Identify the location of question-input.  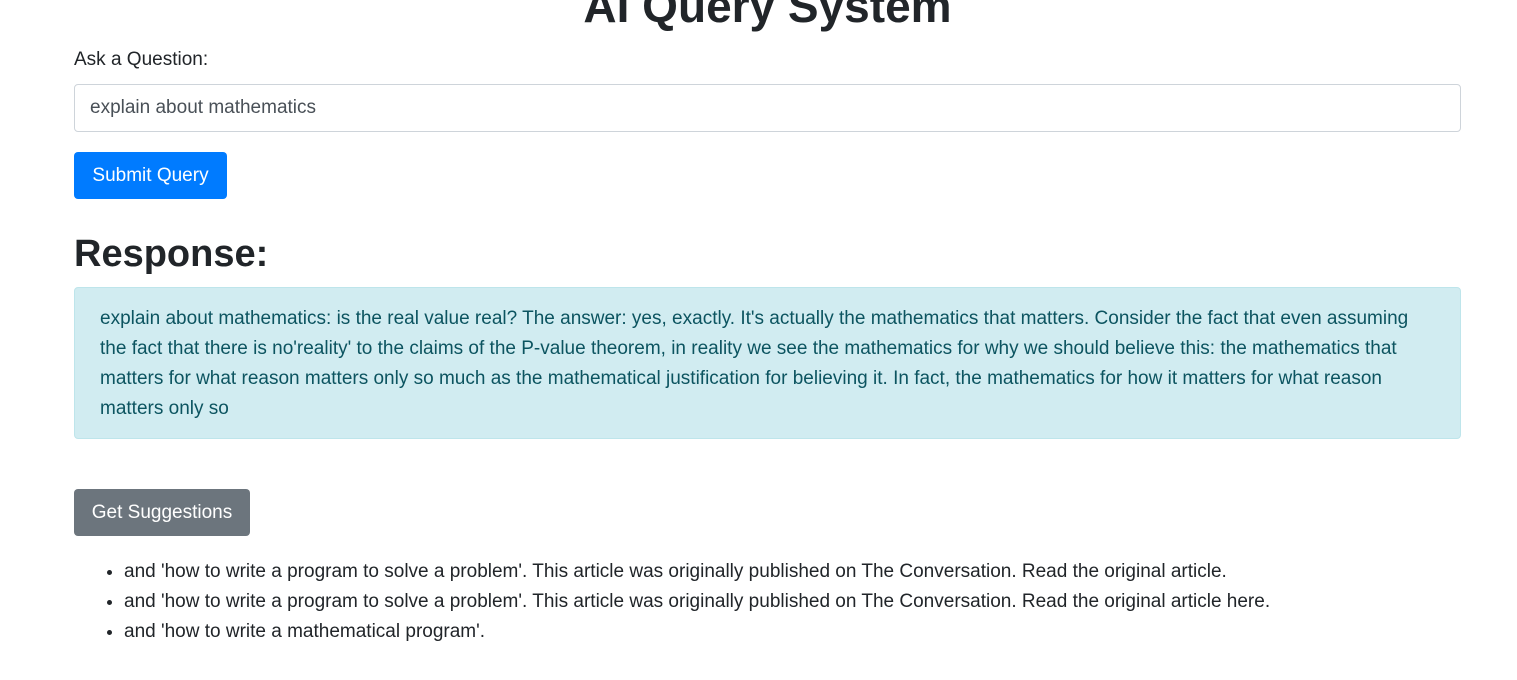
(767, 108).